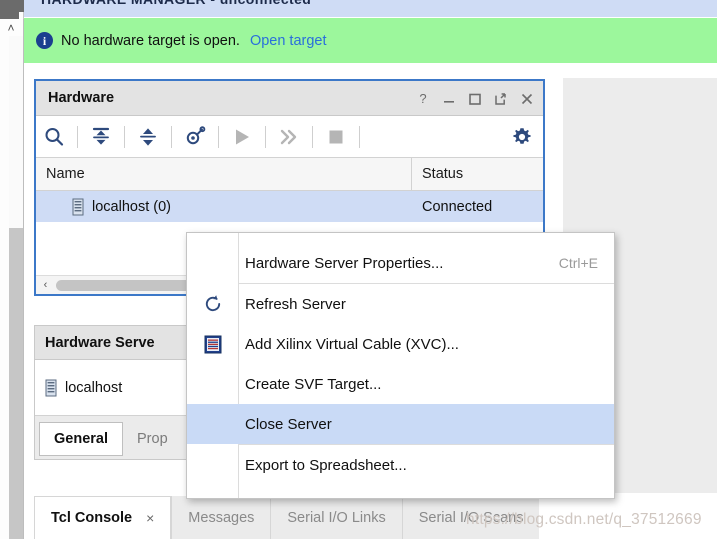 The image size is (717, 539). I want to click on xvc-icon, so click(213, 344).